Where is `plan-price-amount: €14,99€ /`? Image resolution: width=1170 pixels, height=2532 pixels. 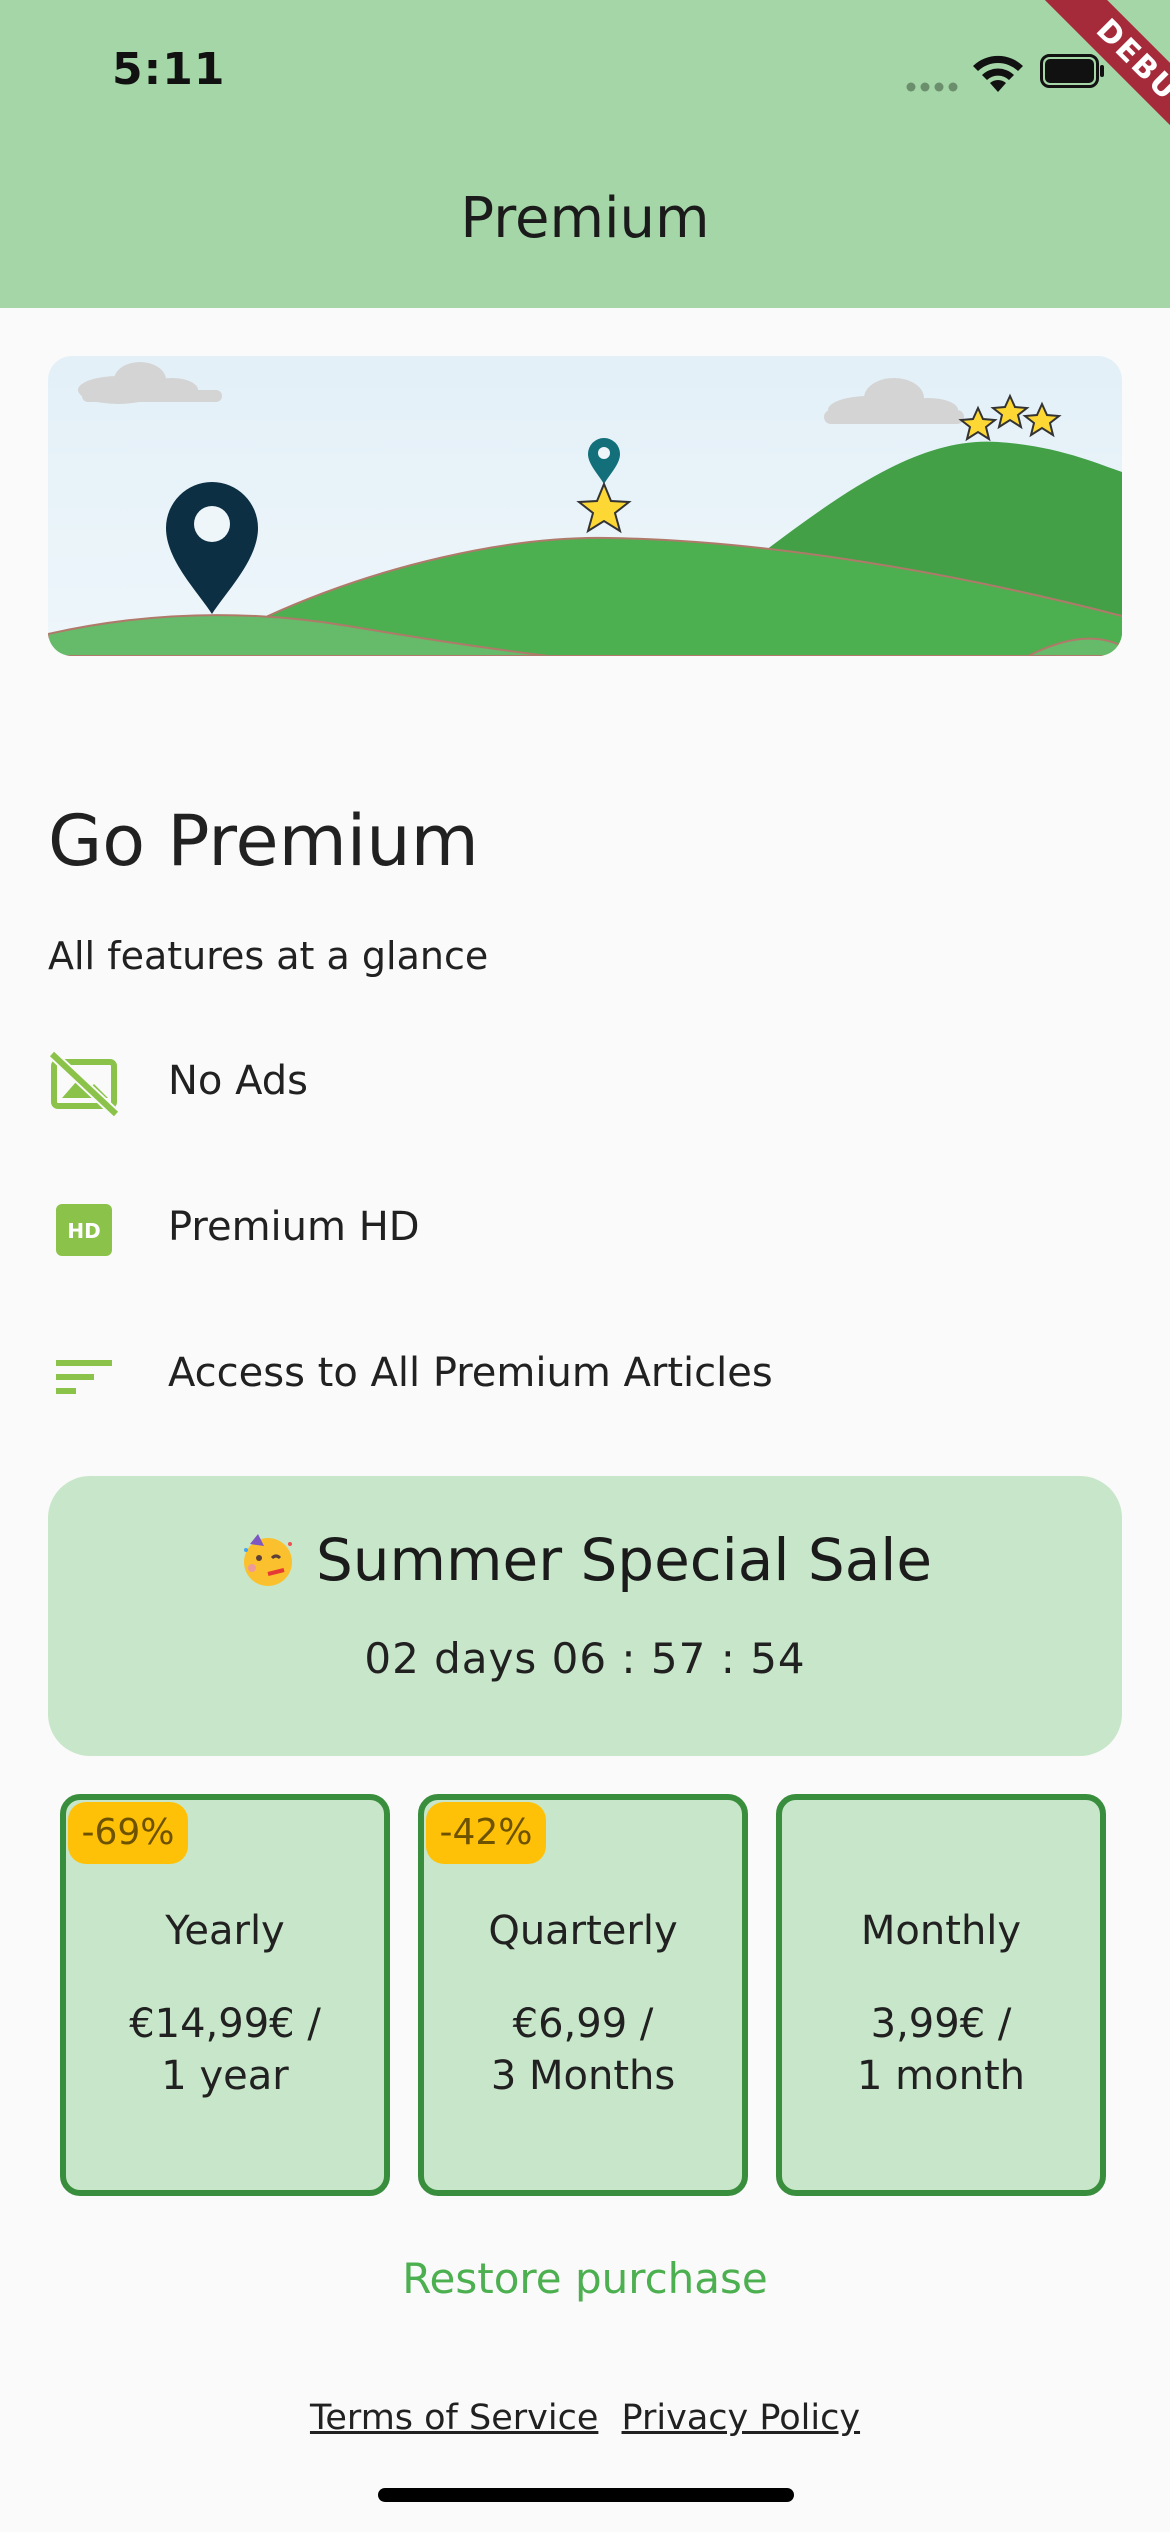 plan-price-amount: €14,99€ / is located at coordinates (225, 2024).